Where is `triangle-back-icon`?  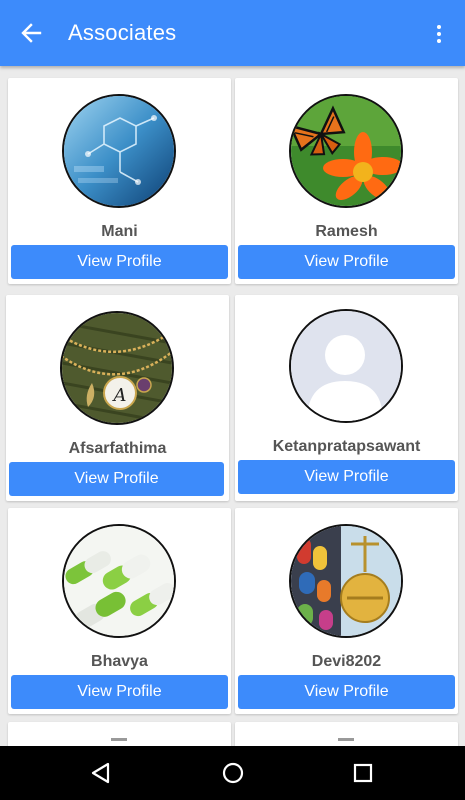
triangle-back-icon is located at coordinates (100, 773).